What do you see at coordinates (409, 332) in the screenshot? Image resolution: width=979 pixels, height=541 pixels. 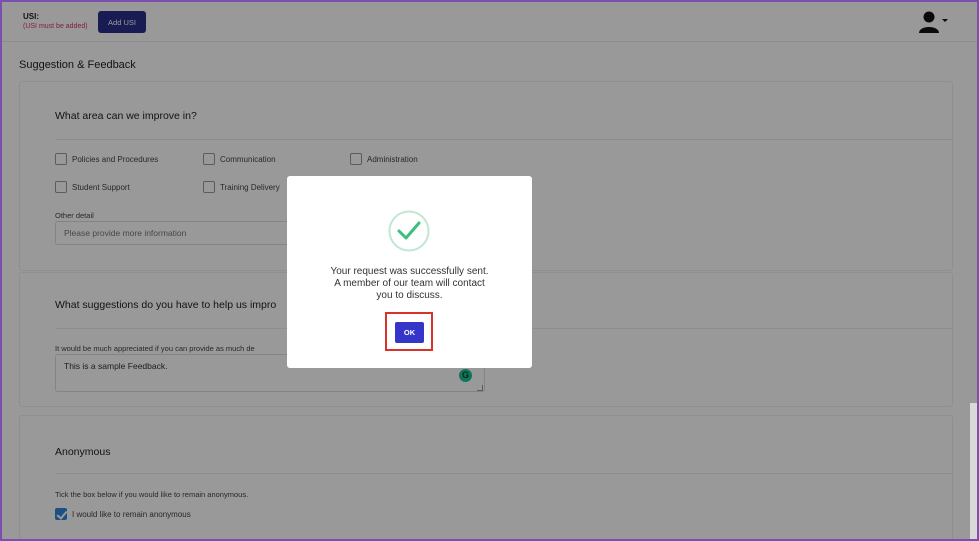 I see `ok-button: OK` at bounding box center [409, 332].